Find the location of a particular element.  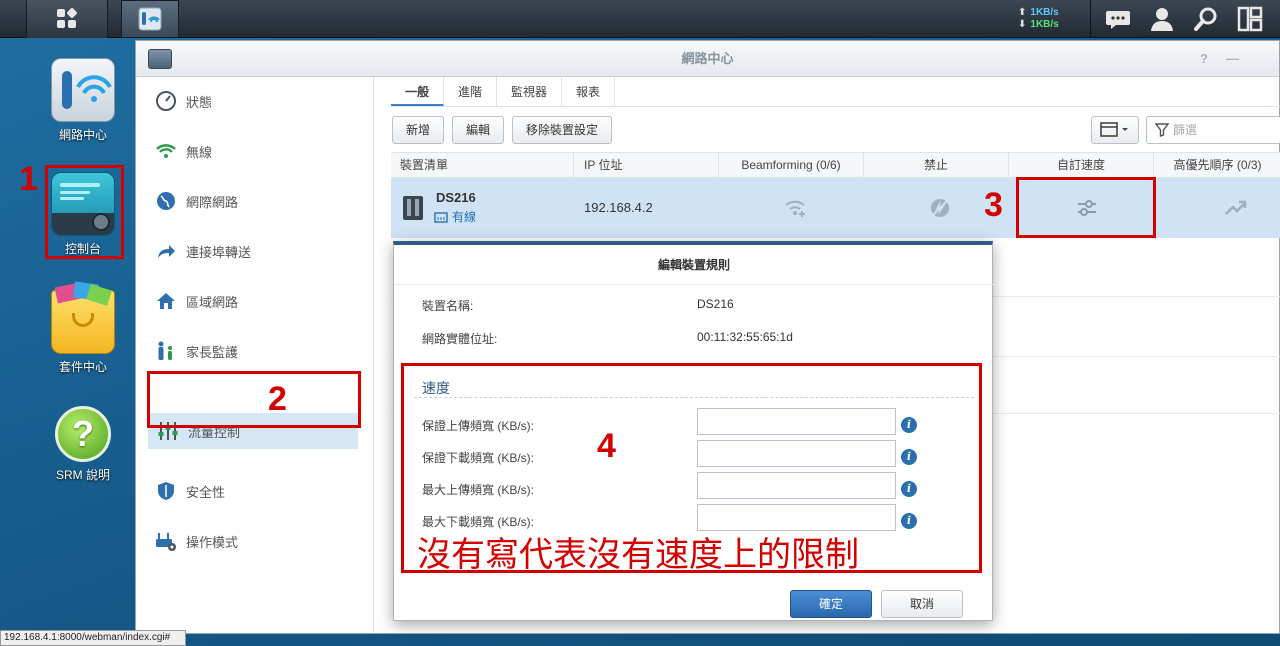

globe-icon is located at coordinates (166, 201).